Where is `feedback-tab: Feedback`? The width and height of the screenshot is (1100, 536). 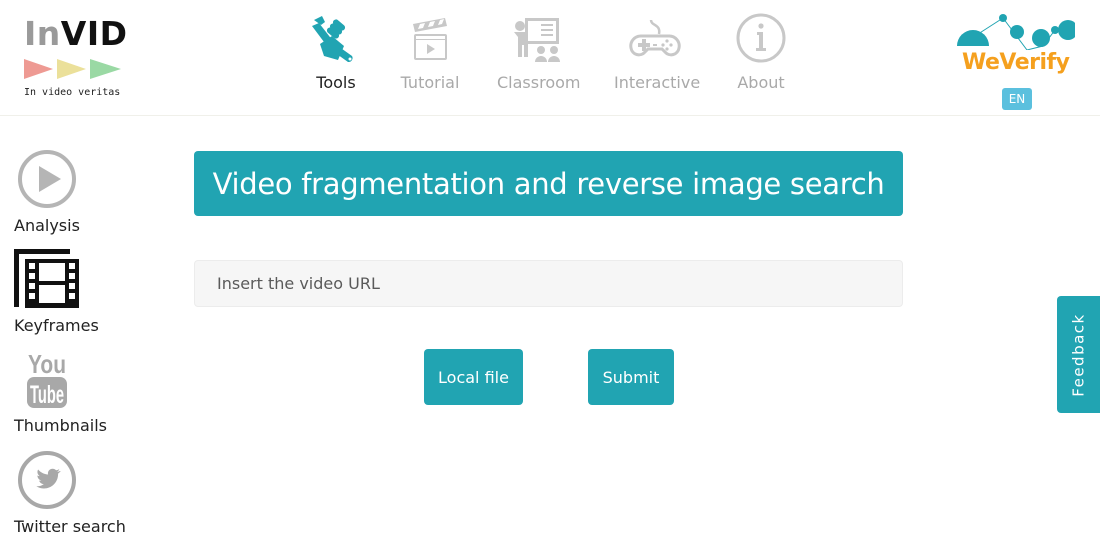 feedback-tab: Feedback is located at coordinates (1078, 354).